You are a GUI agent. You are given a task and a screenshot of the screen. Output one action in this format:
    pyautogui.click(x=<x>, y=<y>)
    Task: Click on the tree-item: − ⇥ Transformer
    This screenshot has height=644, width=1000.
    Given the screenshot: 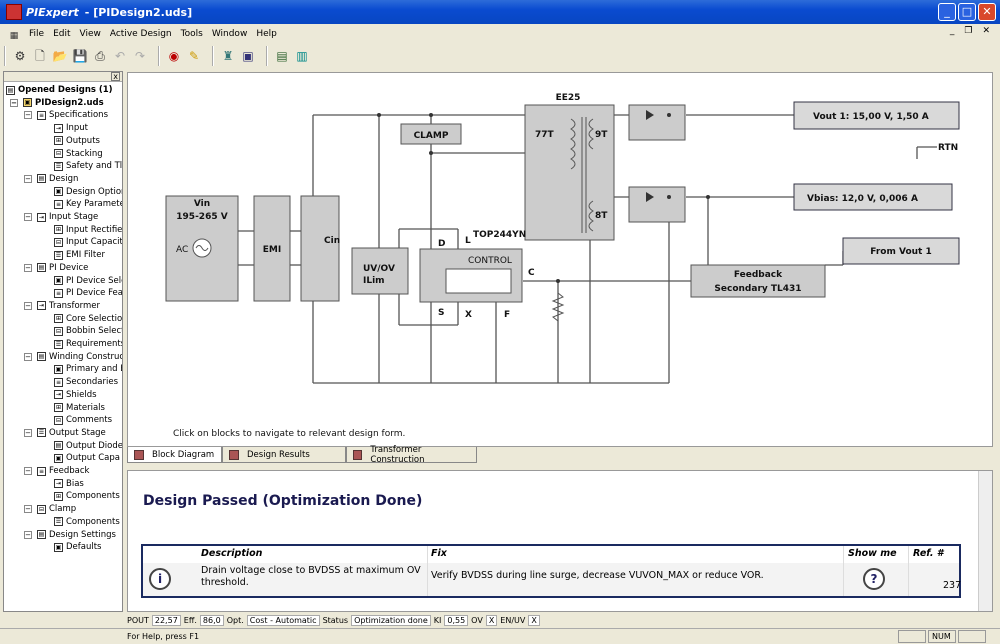 What is the action you would take?
    pyautogui.click(x=62, y=306)
    